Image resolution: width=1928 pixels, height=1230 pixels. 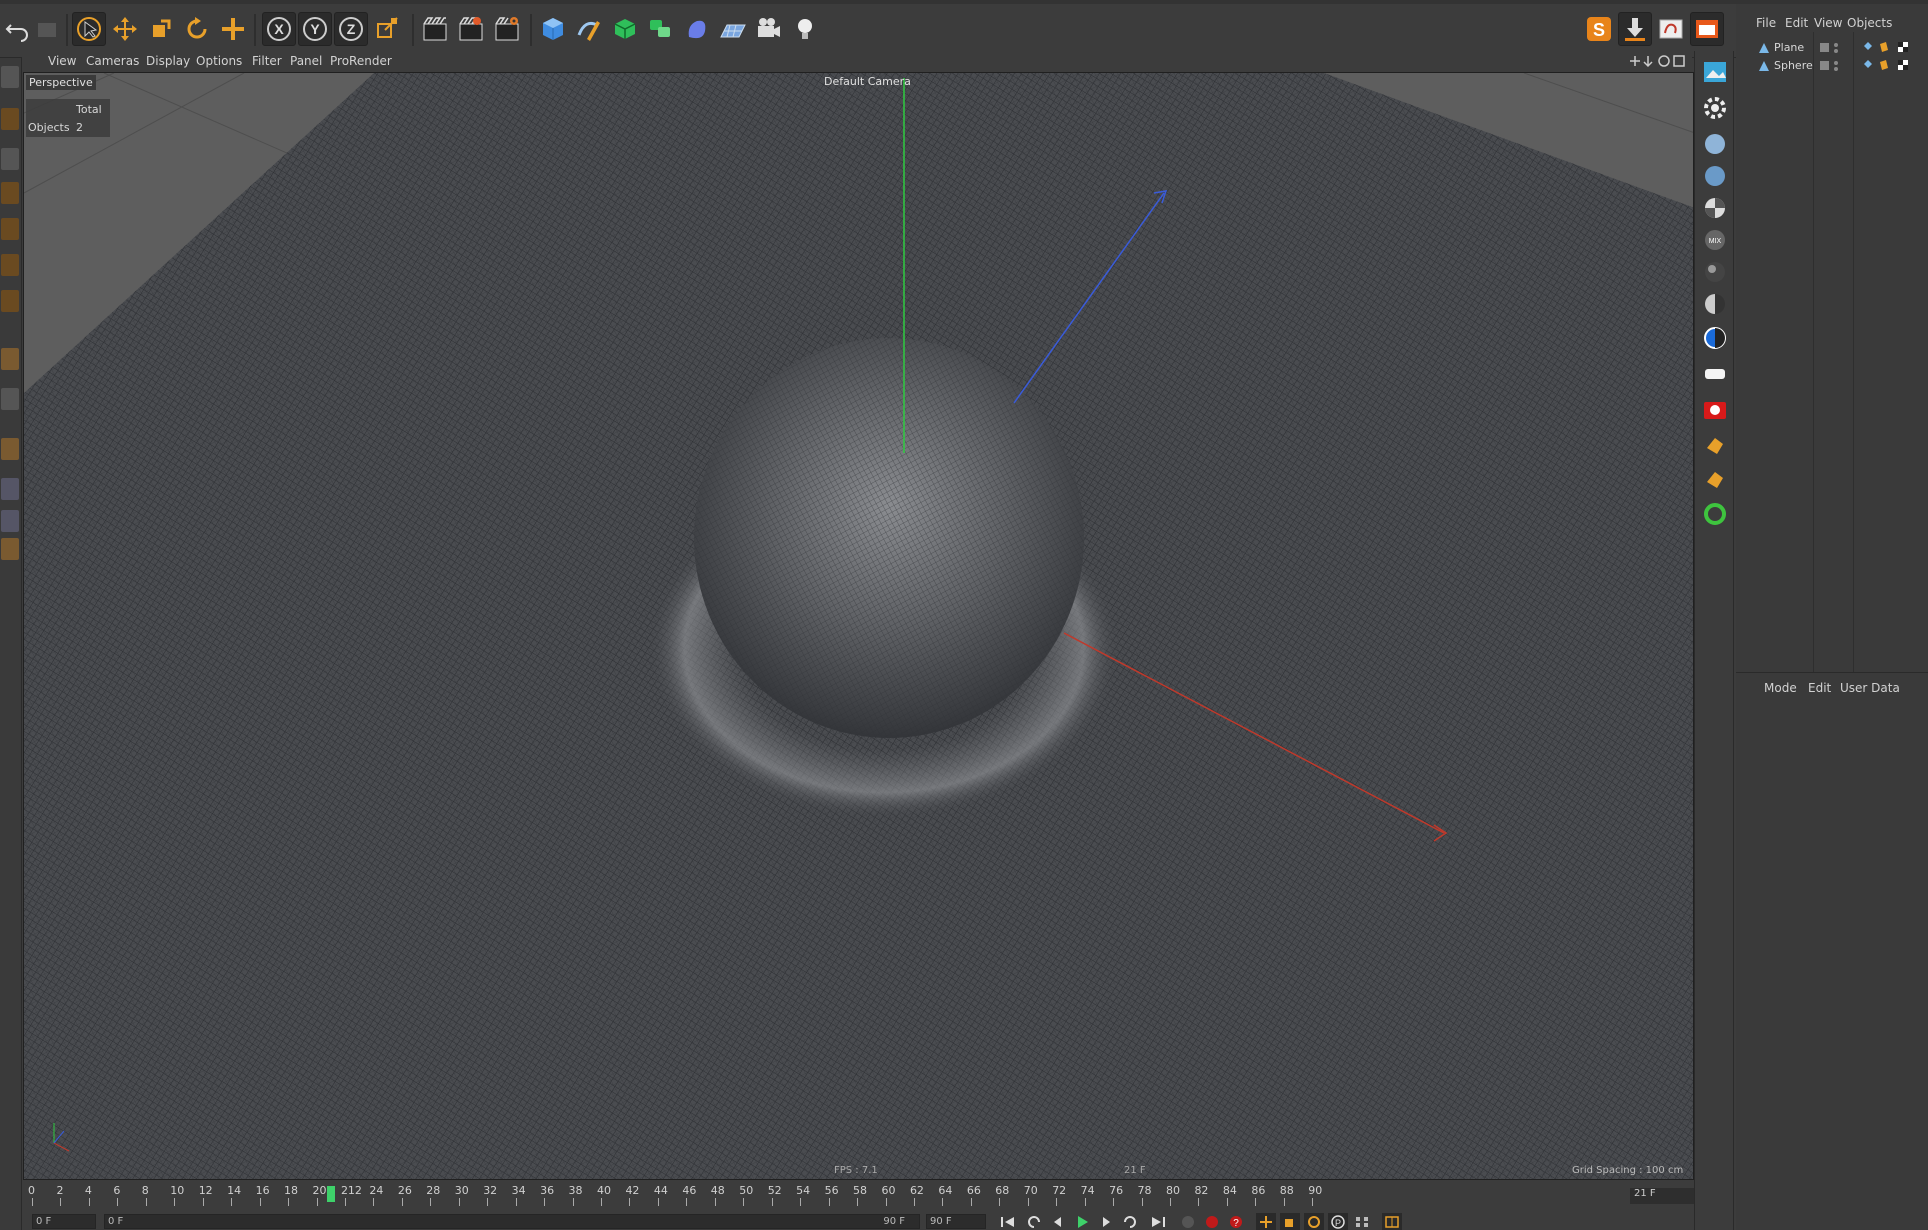 What do you see at coordinates (10, 265) in the screenshot?
I see `edges-mode-icon` at bounding box center [10, 265].